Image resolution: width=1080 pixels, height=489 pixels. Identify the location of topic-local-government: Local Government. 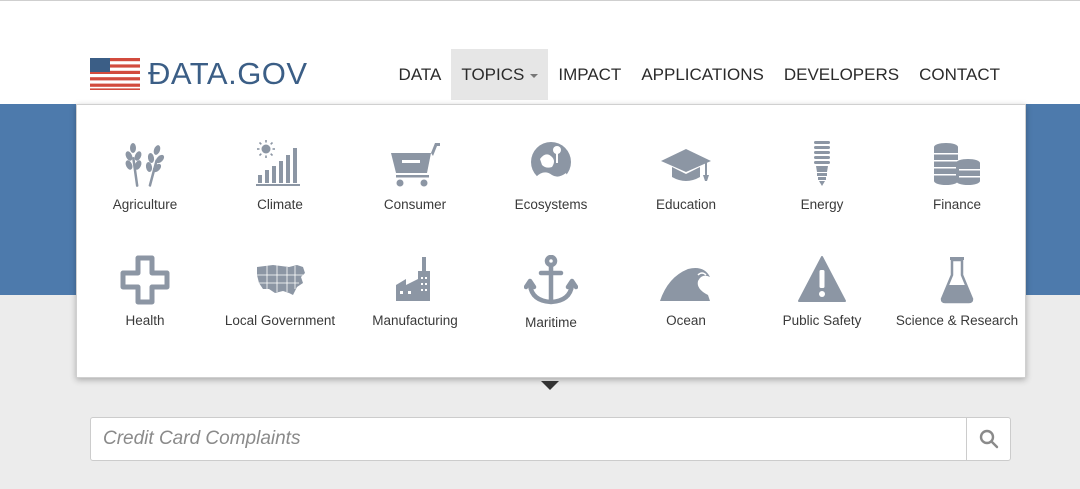
(280, 292).